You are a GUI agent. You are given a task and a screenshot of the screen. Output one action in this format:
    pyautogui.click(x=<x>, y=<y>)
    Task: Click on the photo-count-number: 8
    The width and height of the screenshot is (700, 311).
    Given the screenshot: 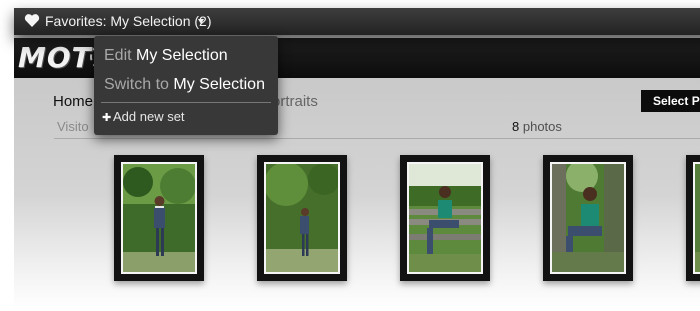 What is the action you would take?
    pyautogui.click(x=516, y=126)
    